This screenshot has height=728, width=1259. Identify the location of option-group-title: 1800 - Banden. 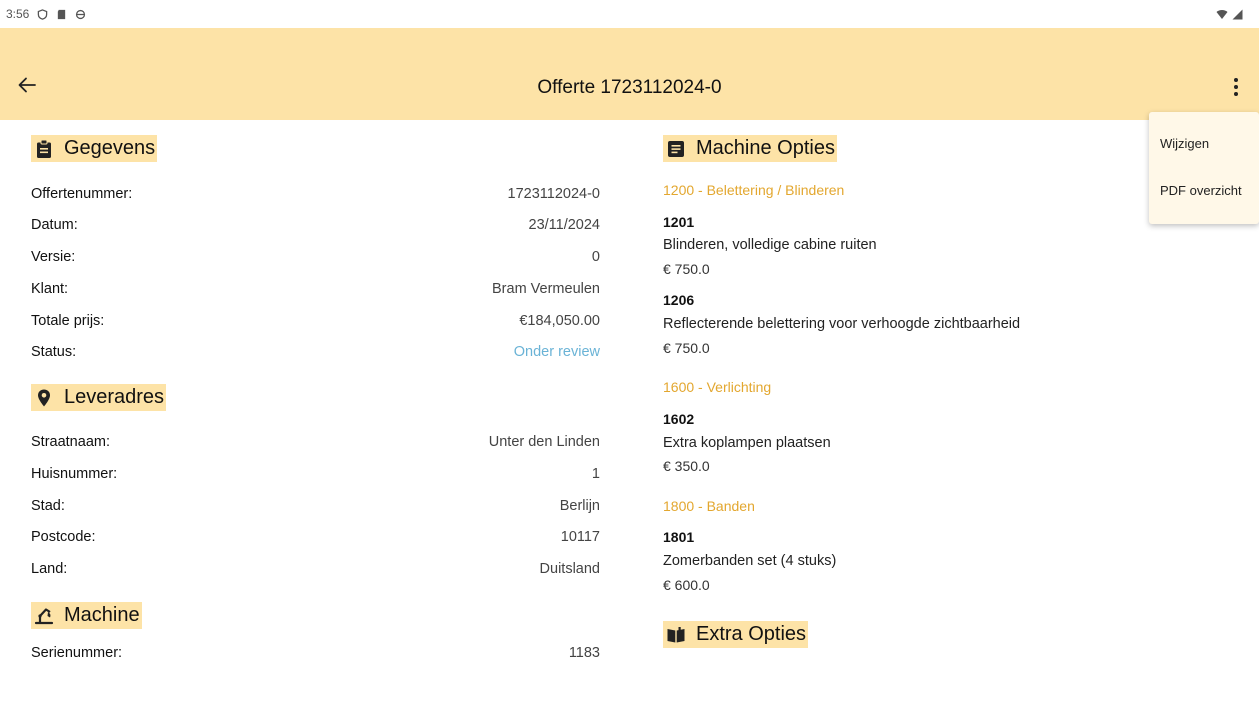
(709, 506).